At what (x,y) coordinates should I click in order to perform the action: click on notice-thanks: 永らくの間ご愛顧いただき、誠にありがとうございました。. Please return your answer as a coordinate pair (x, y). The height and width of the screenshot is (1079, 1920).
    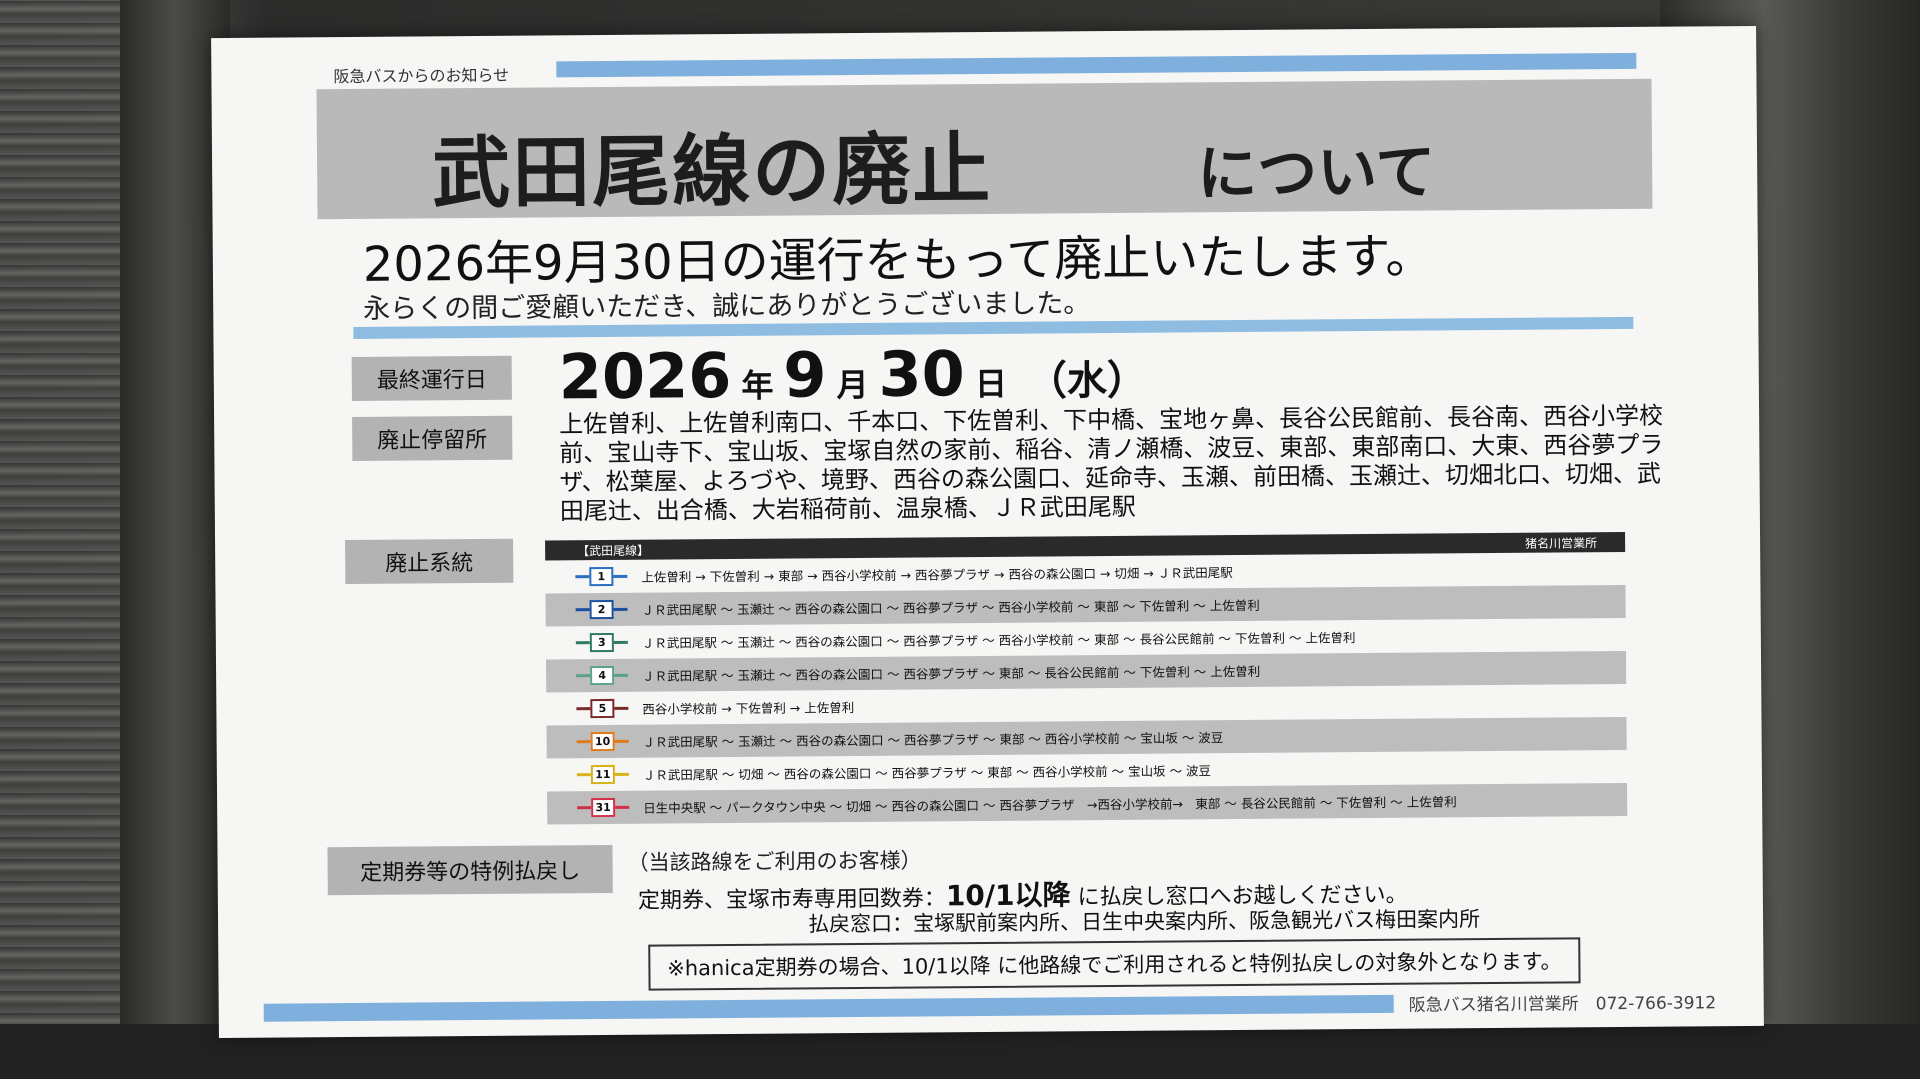
    Looking at the image, I should click on (727, 306).